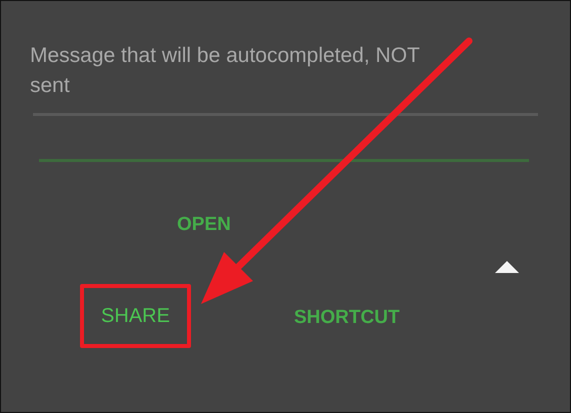 The height and width of the screenshot is (413, 571). What do you see at coordinates (347, 316) in the screenshot?
I see `action-button: SHORTCUT` at bounding box center [347, 316].